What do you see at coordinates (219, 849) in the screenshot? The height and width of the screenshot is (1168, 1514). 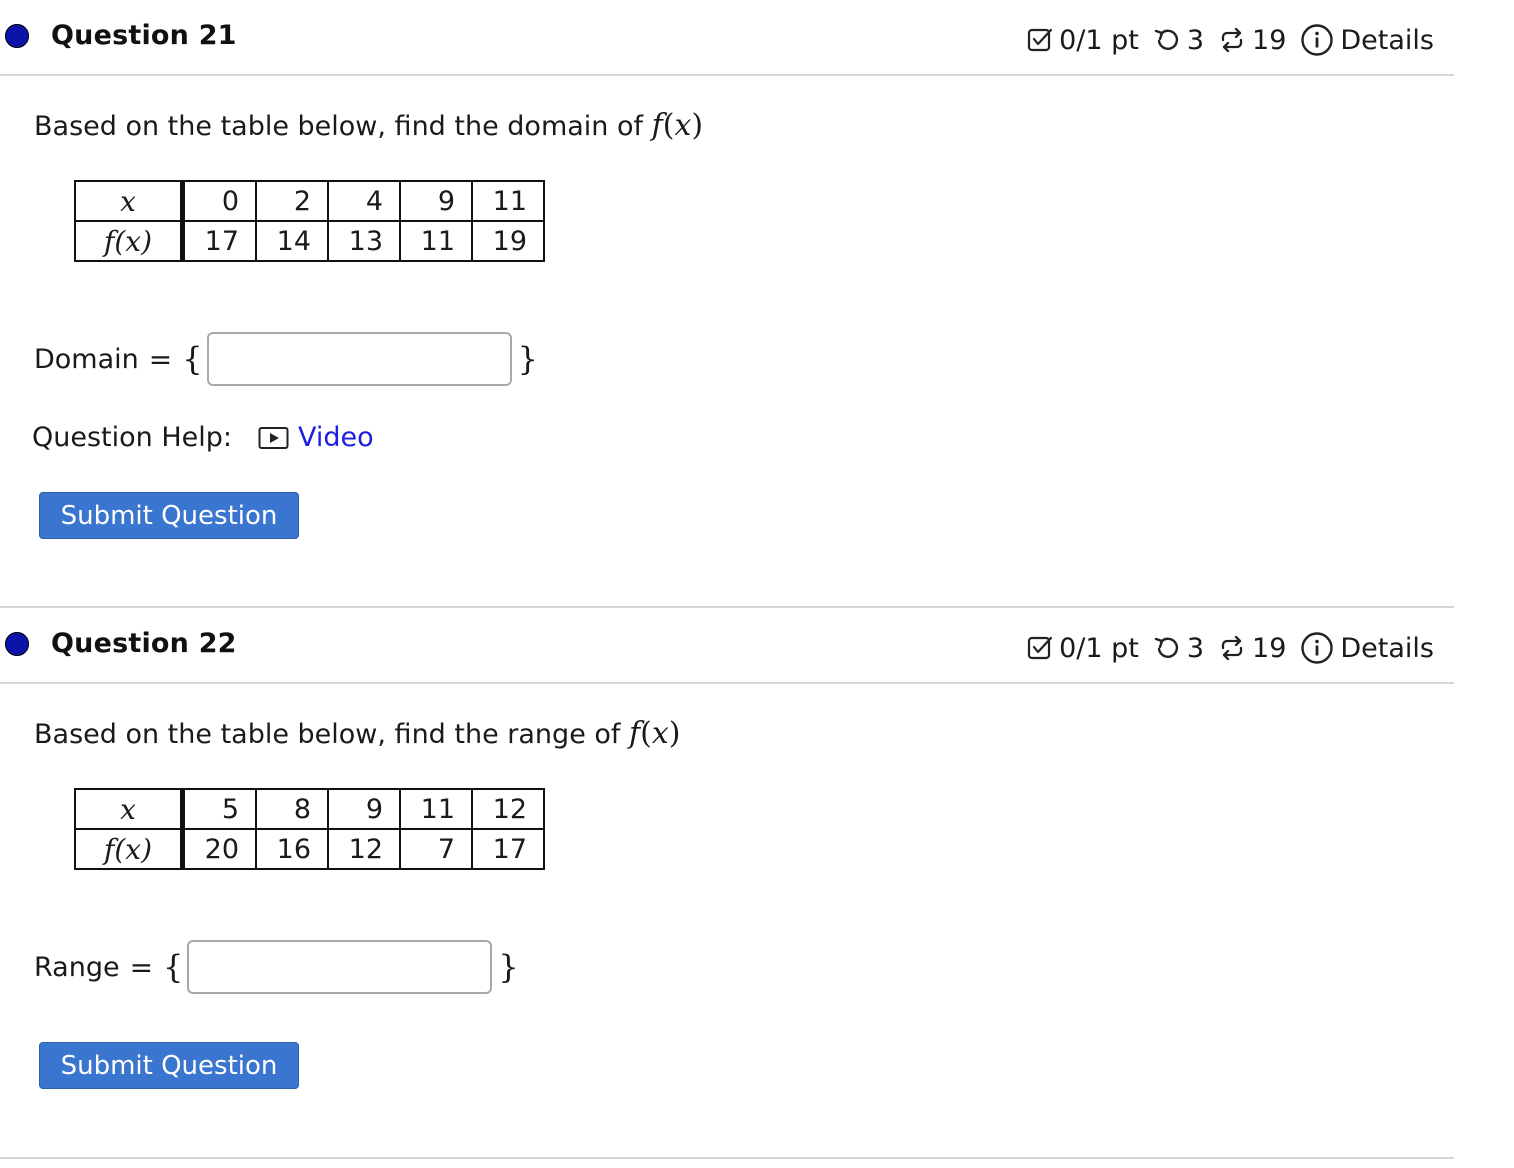 I see `table-cell: 20` at bounding box center [219, 849].